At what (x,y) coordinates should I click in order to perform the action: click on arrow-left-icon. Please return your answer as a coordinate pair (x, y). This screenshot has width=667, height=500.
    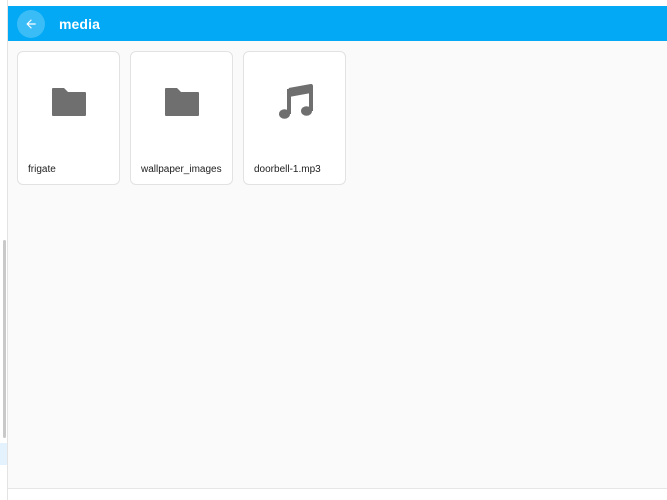
    Looking at the image, I should click on (31, 23).